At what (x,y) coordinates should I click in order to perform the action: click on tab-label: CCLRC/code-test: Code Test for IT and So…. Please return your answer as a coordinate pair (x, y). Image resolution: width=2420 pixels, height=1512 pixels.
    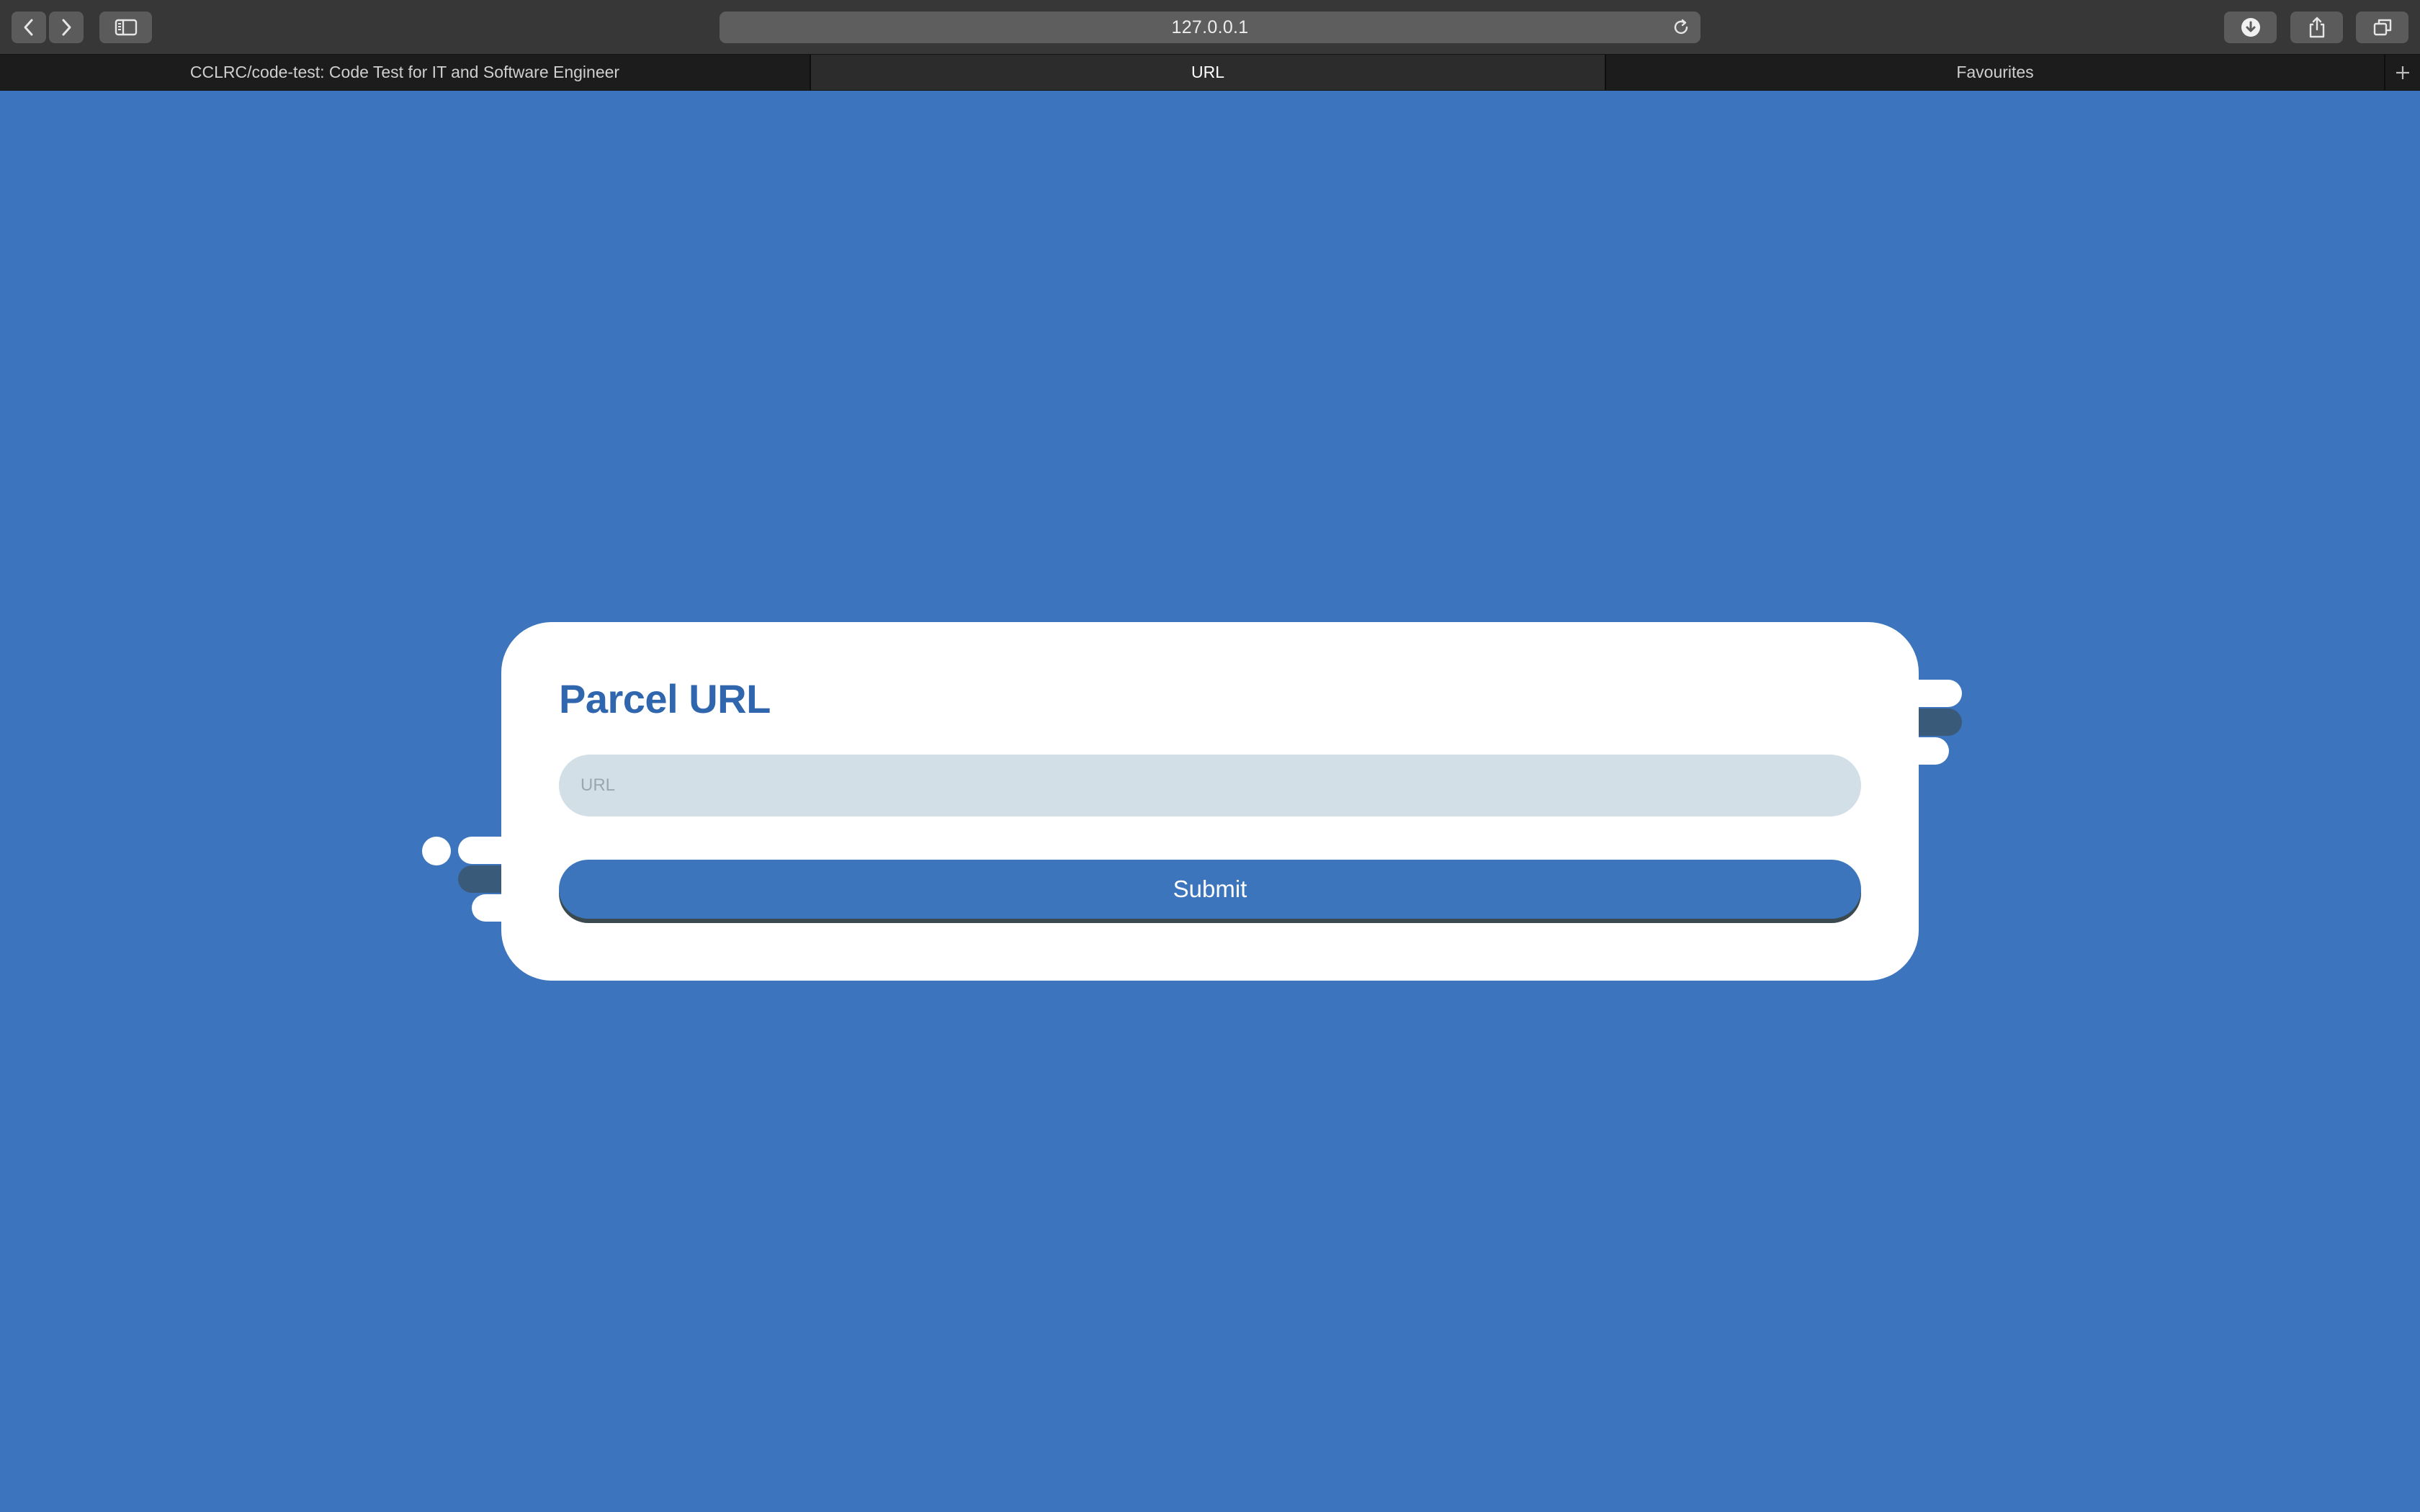
    Looking at the image, I should click on (404, 72).